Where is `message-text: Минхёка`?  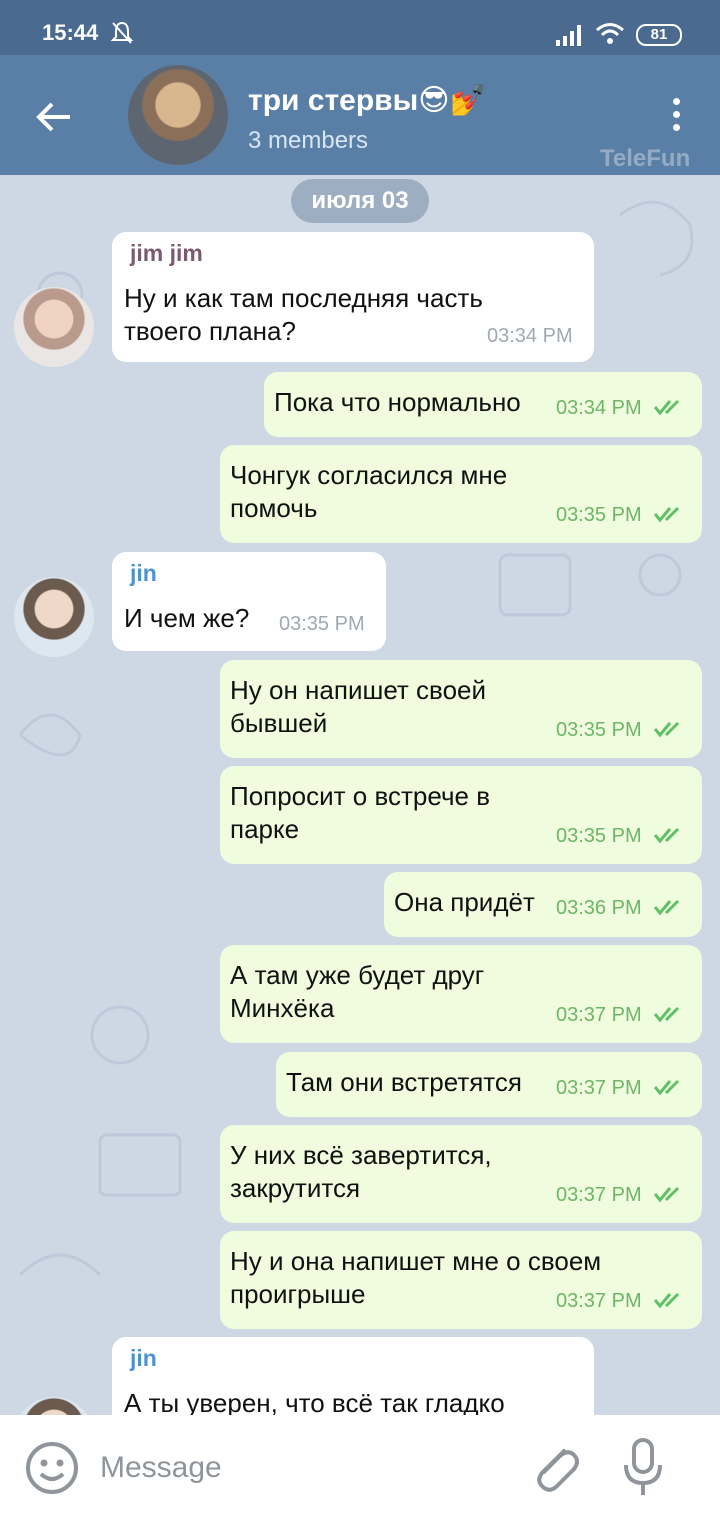
message-text: Минхёка is located at coordinates (282, 1008).